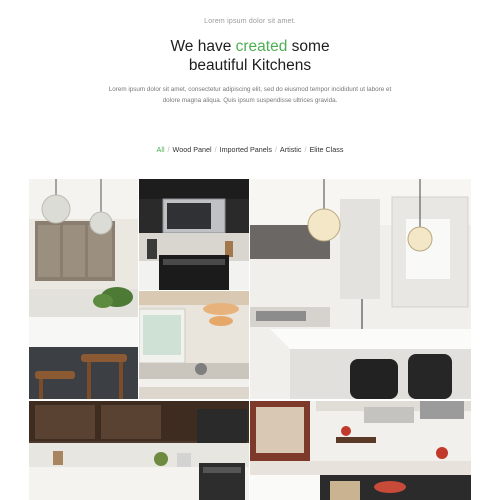 This screenshot has width=500, height=500. What do you see at coordinates (326, 149) in the screenshot?
I see `filter-elite-class: Elite Class` at bounding box center [326, 149].